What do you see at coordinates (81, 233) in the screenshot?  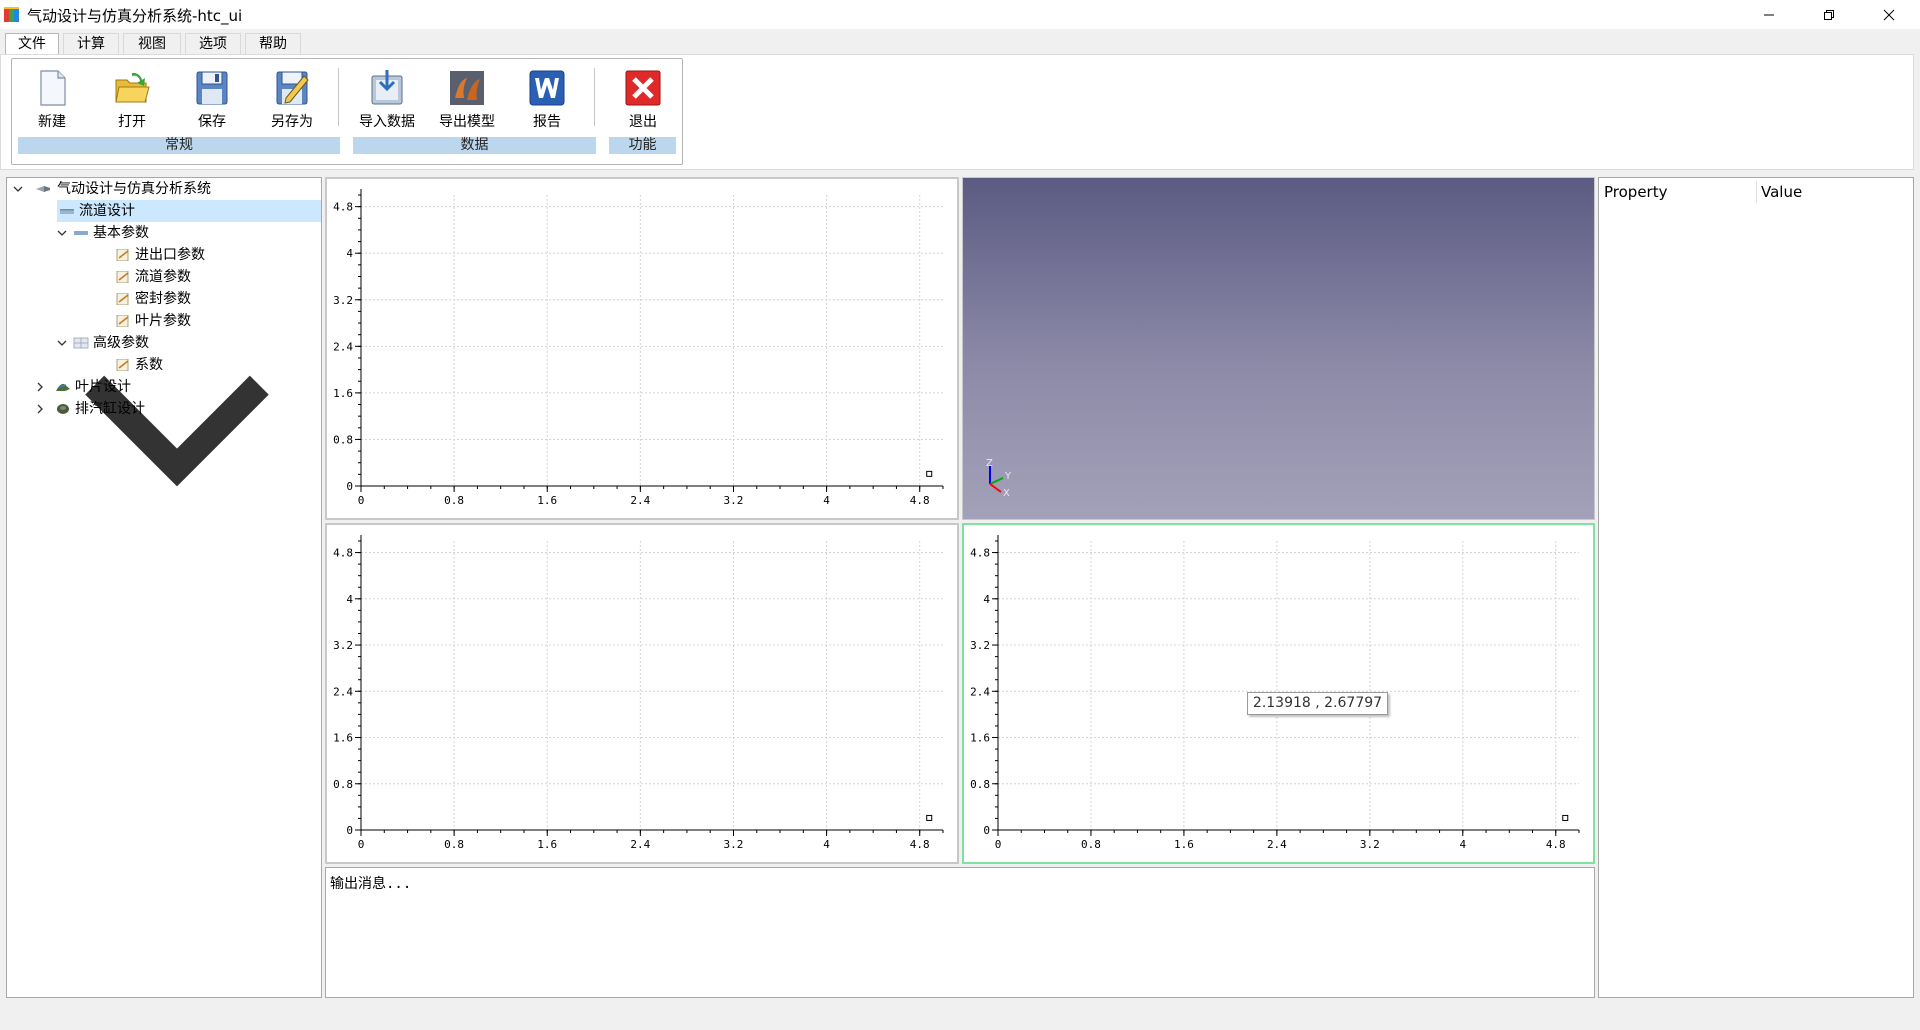 I see `params-icon` at bounding box center [81, 233].